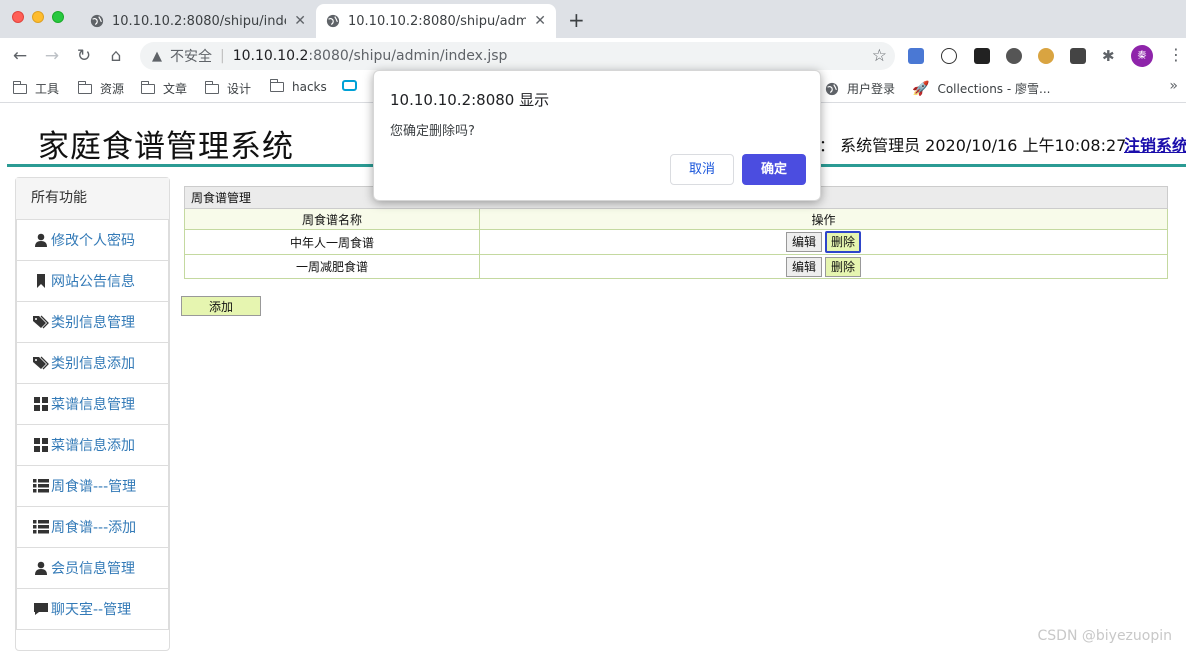 This screenshot has height=652, width=1186. What do you see at coordinates (20, 56) in the screenshot?
I see `back-icon: ←` at bounding box center [20, 56].